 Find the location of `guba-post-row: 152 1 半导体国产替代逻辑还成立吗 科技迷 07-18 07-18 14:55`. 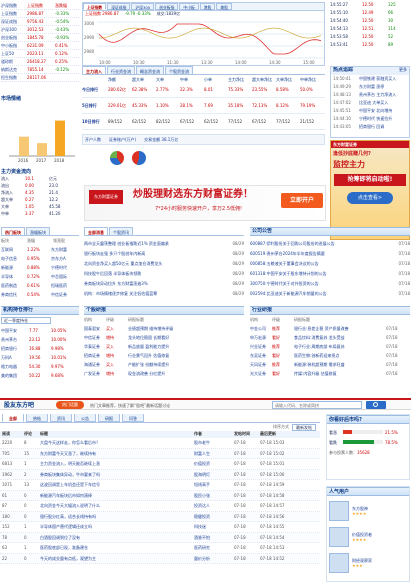

guba-post-row: 152 1 半导体国产替代逻辑还成立吗 科技迷 07-18 07-18 14:55 is located at coordinates (160, 527).